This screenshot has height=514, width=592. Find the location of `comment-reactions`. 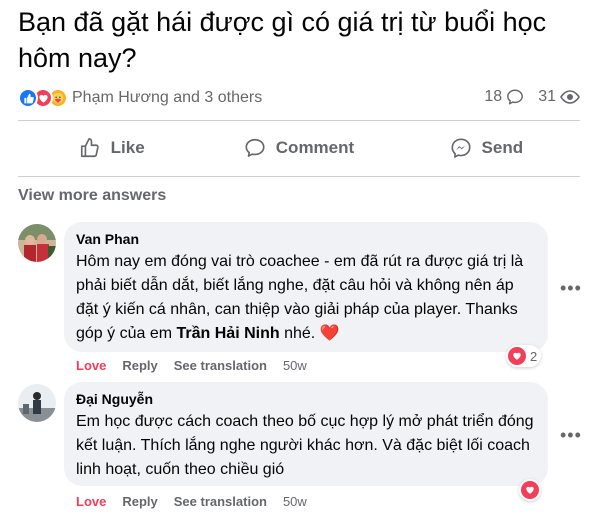

comment-reactions is located at coordinates (530, 490).